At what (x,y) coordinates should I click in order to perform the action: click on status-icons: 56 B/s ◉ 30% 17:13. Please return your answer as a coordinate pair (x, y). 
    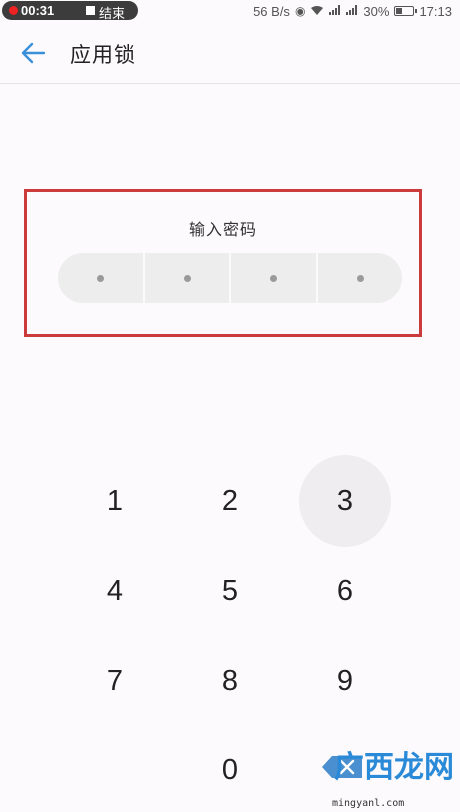
    Looking at the image, I should click on (352, 11).